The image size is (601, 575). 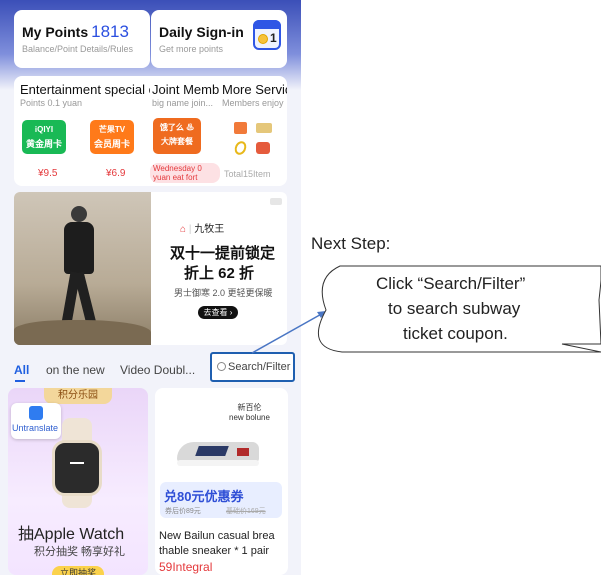 What do you see at coordinates (264, 128) in the screenshot?
I see `gold-logo-icon` at bounding box center [264, 128].